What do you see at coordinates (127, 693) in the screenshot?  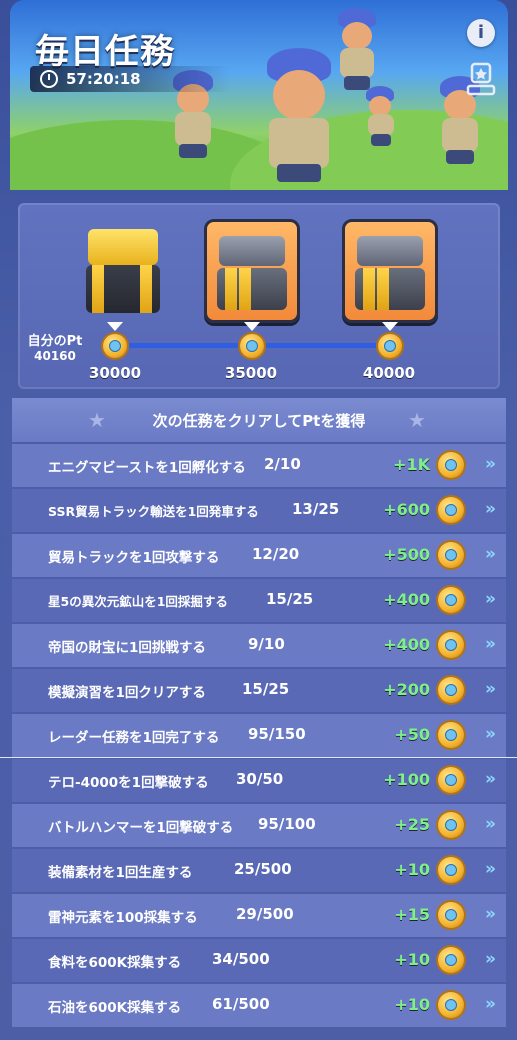 I see `task-name: 模擬演習を1回クリアする` at bounding box center [127, 693].